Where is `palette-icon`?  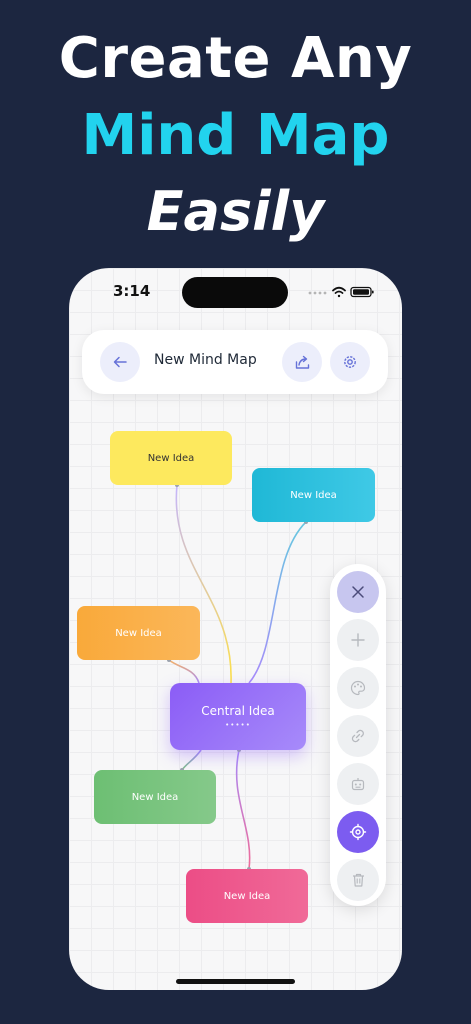
palette-icon is located at coordinates (358, 688).